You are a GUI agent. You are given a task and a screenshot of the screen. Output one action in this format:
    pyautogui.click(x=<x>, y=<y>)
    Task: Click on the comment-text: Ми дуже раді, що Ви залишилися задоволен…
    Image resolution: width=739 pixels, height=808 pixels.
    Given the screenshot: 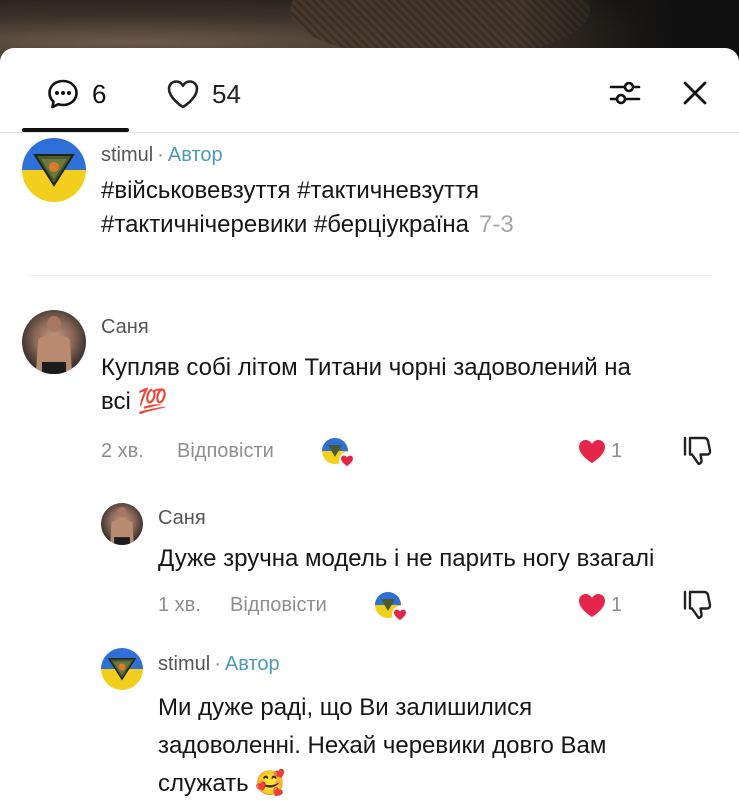 What is the action you would take?
    pyautogui.click(x=438, y=746)
    